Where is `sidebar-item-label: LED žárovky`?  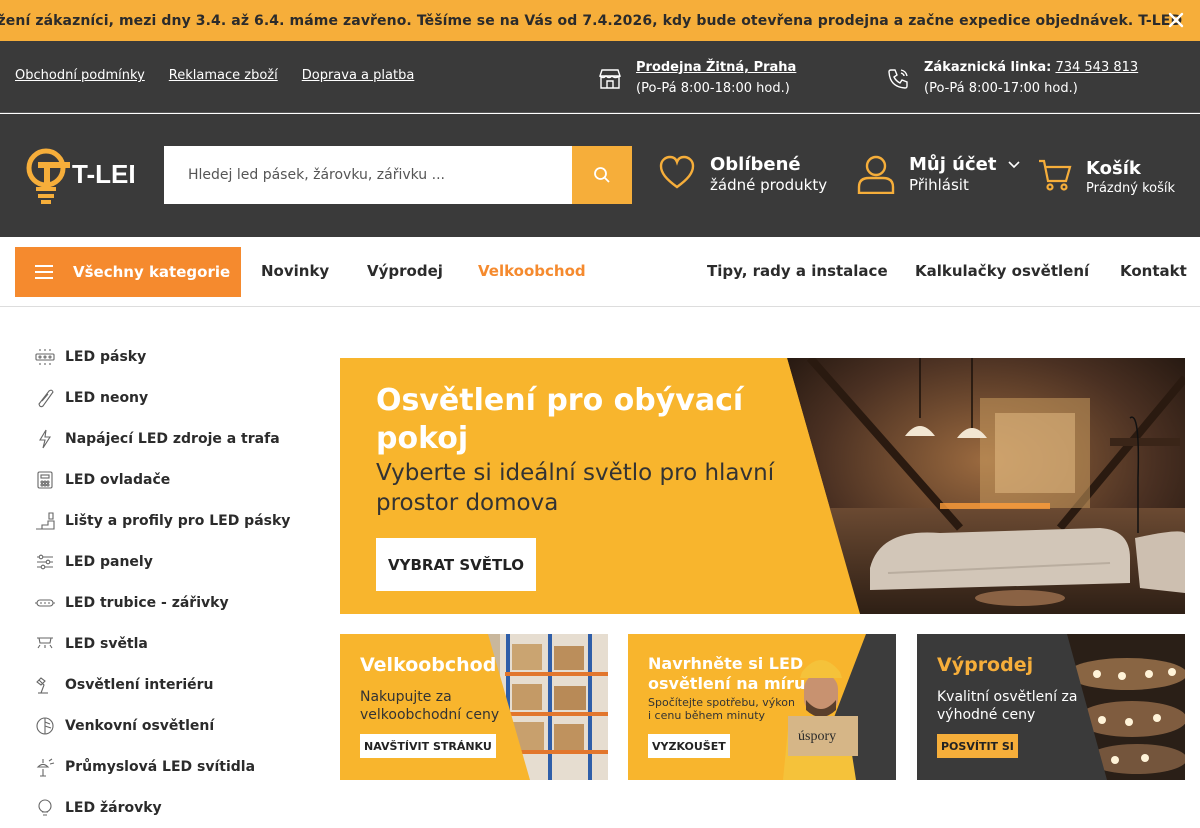 sidebar-item-label: LED žárovky is located at coordinates (113, 807).